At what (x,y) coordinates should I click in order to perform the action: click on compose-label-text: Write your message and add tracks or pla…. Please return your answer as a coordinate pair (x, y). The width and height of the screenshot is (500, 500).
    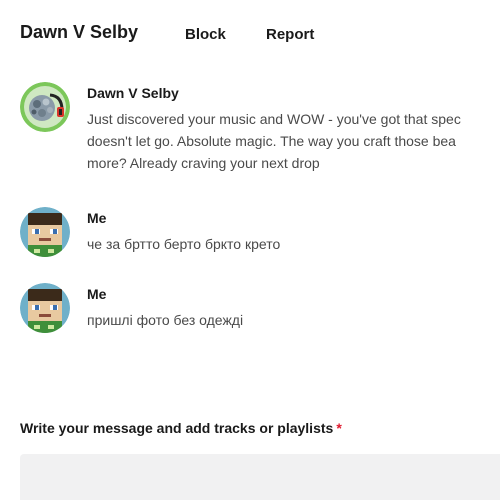
    Looking at the image, I should click on (177, 428).